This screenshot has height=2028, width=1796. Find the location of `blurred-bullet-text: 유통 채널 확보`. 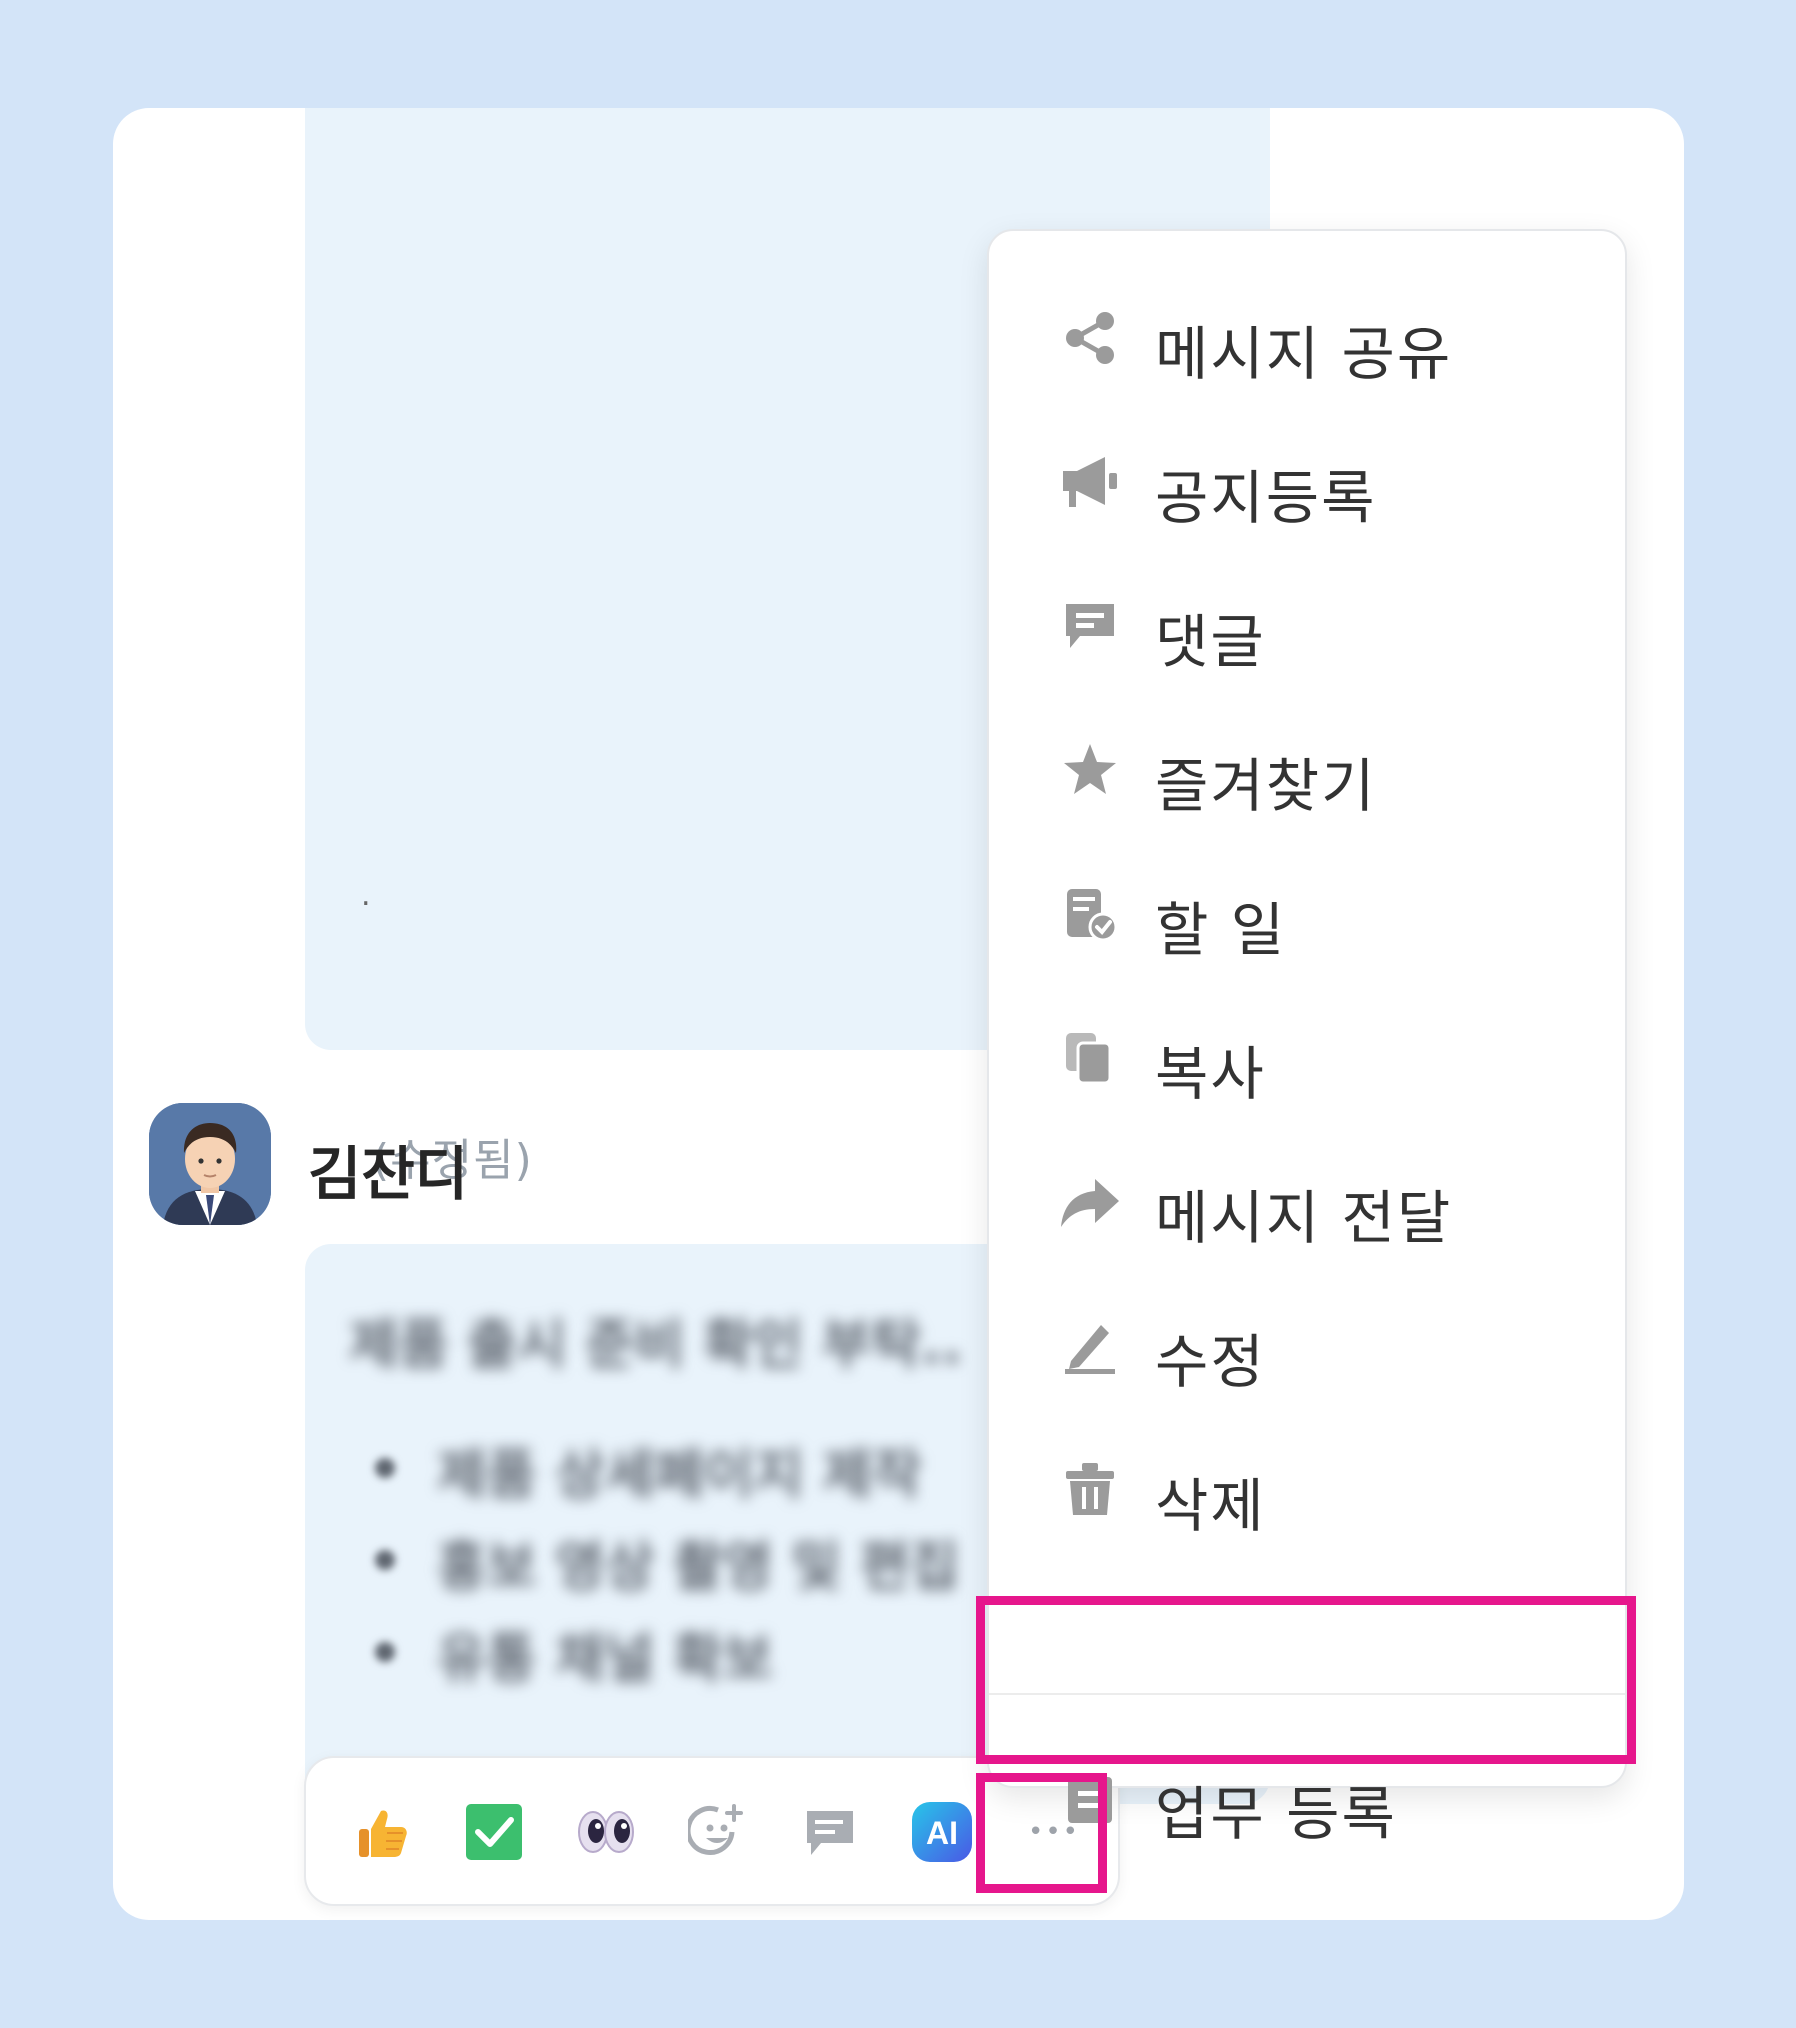

blurred-bullet-text: 유통 채널 확보 is located at coordinates (605, 1658).